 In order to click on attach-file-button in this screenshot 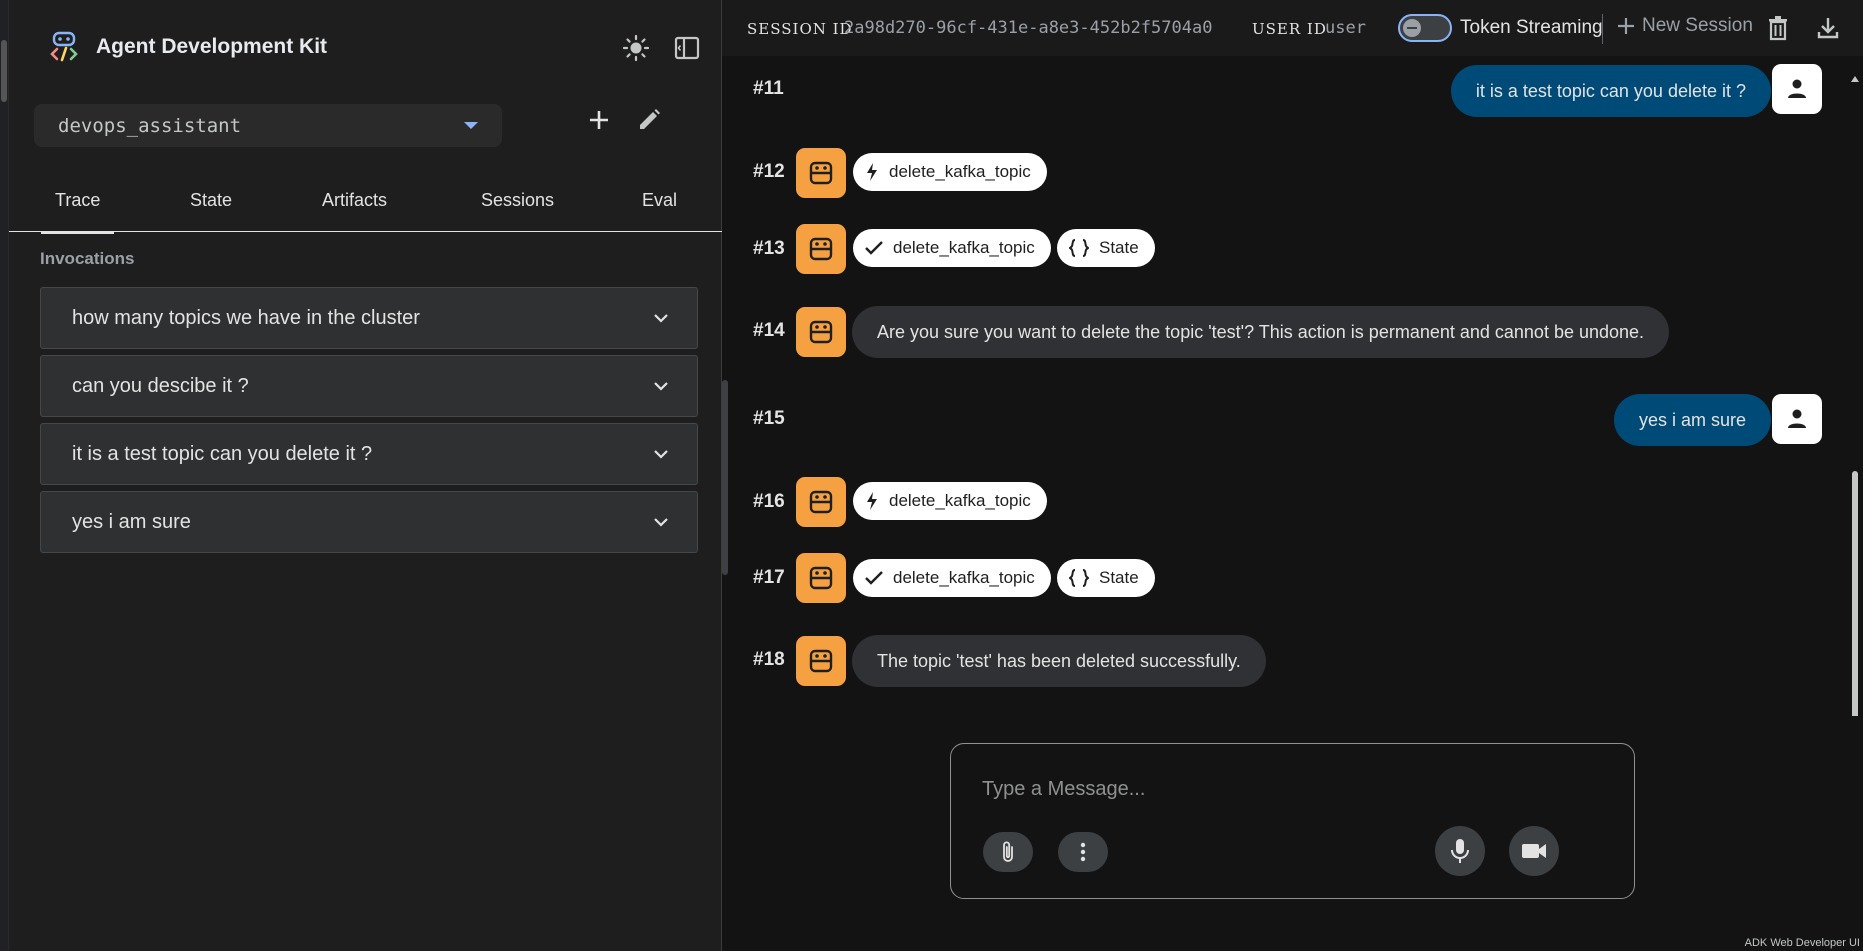, I will do `click(1008, 852)`.